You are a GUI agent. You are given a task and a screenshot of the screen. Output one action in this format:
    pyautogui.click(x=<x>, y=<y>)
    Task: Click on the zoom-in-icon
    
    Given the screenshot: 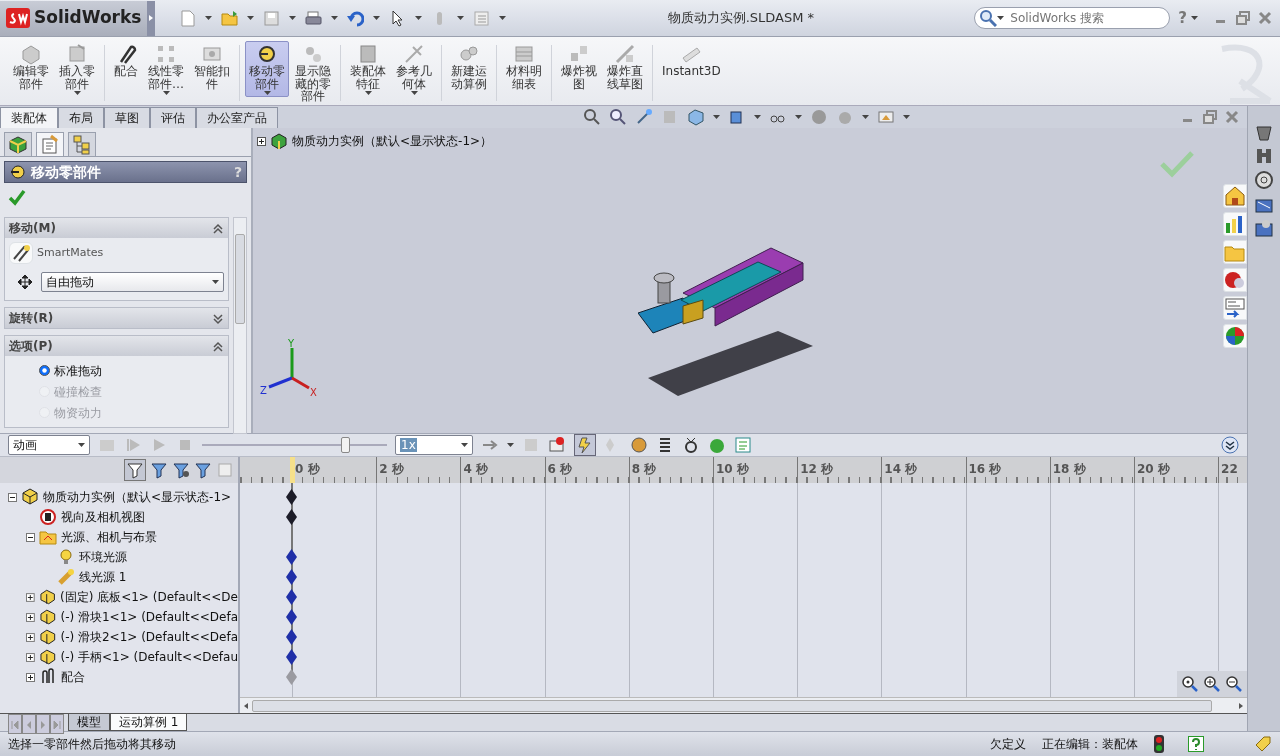 What is the action you would take?
    pyautogui.click(x=1212, y=684)
    